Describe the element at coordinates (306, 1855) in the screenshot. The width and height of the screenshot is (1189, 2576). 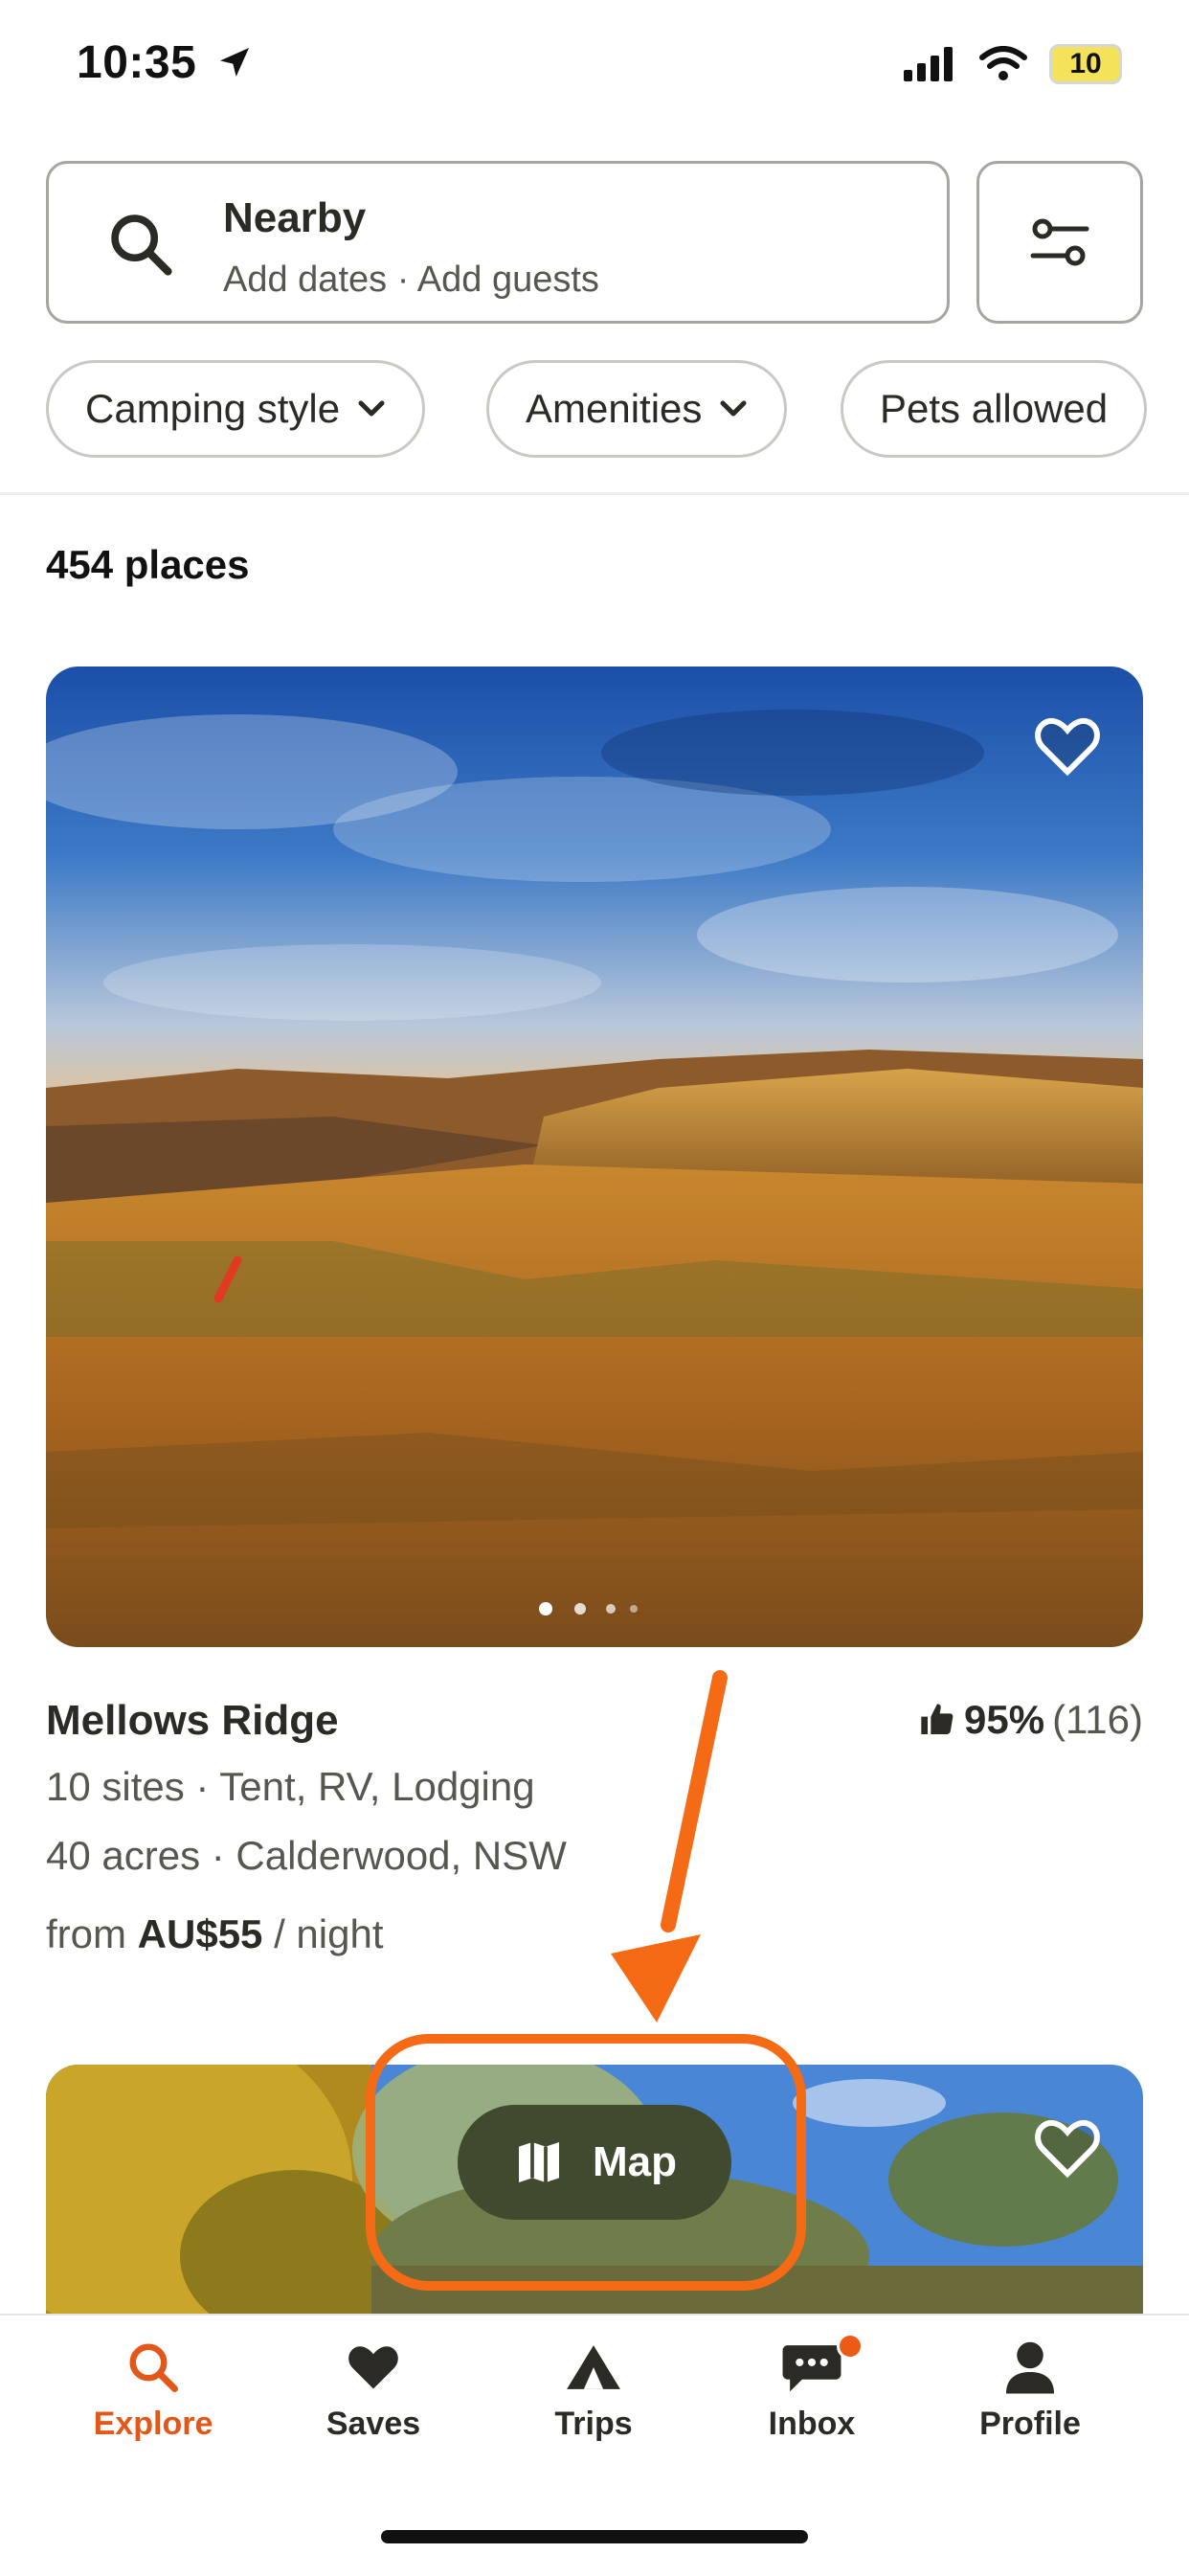
I see `listing-location: 40 acres · Calderwood, NSW` at that location.